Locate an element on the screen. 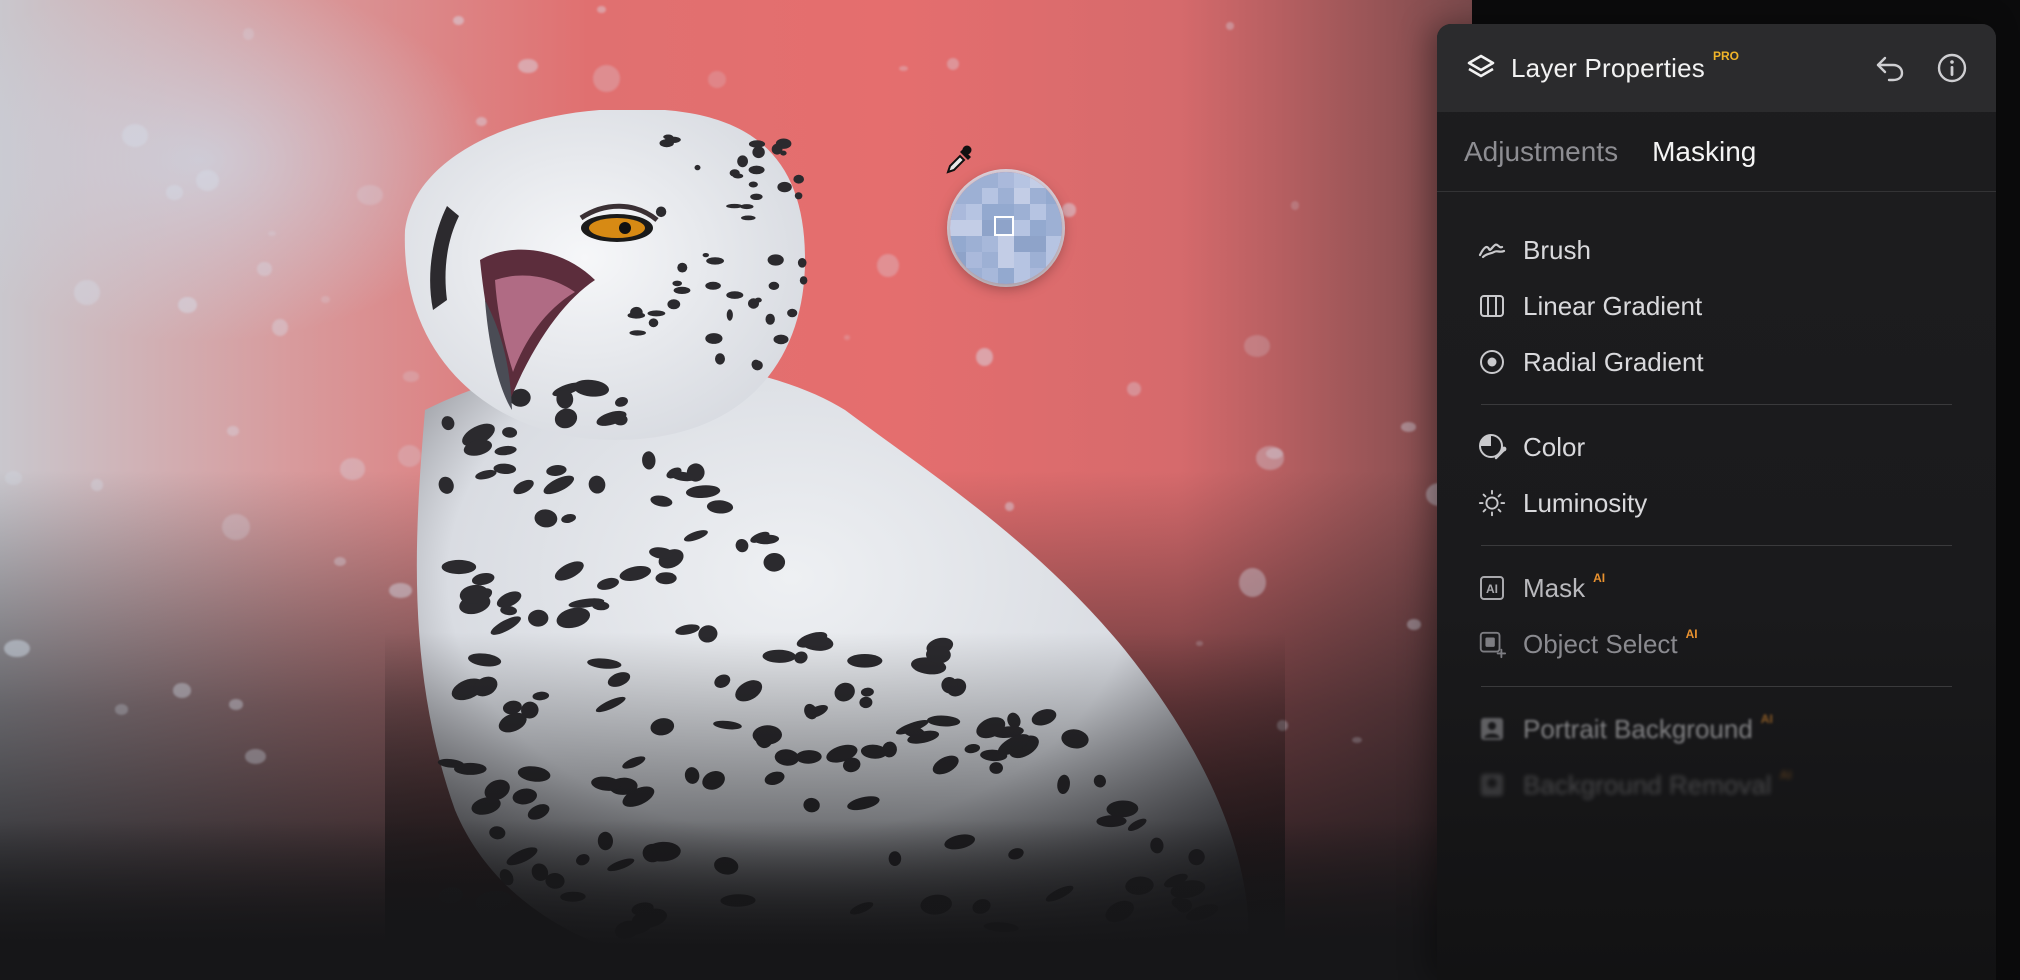 The image size is (2020, 980). tool-object-select: Object Select AI is located at coordinates (1714, 644).